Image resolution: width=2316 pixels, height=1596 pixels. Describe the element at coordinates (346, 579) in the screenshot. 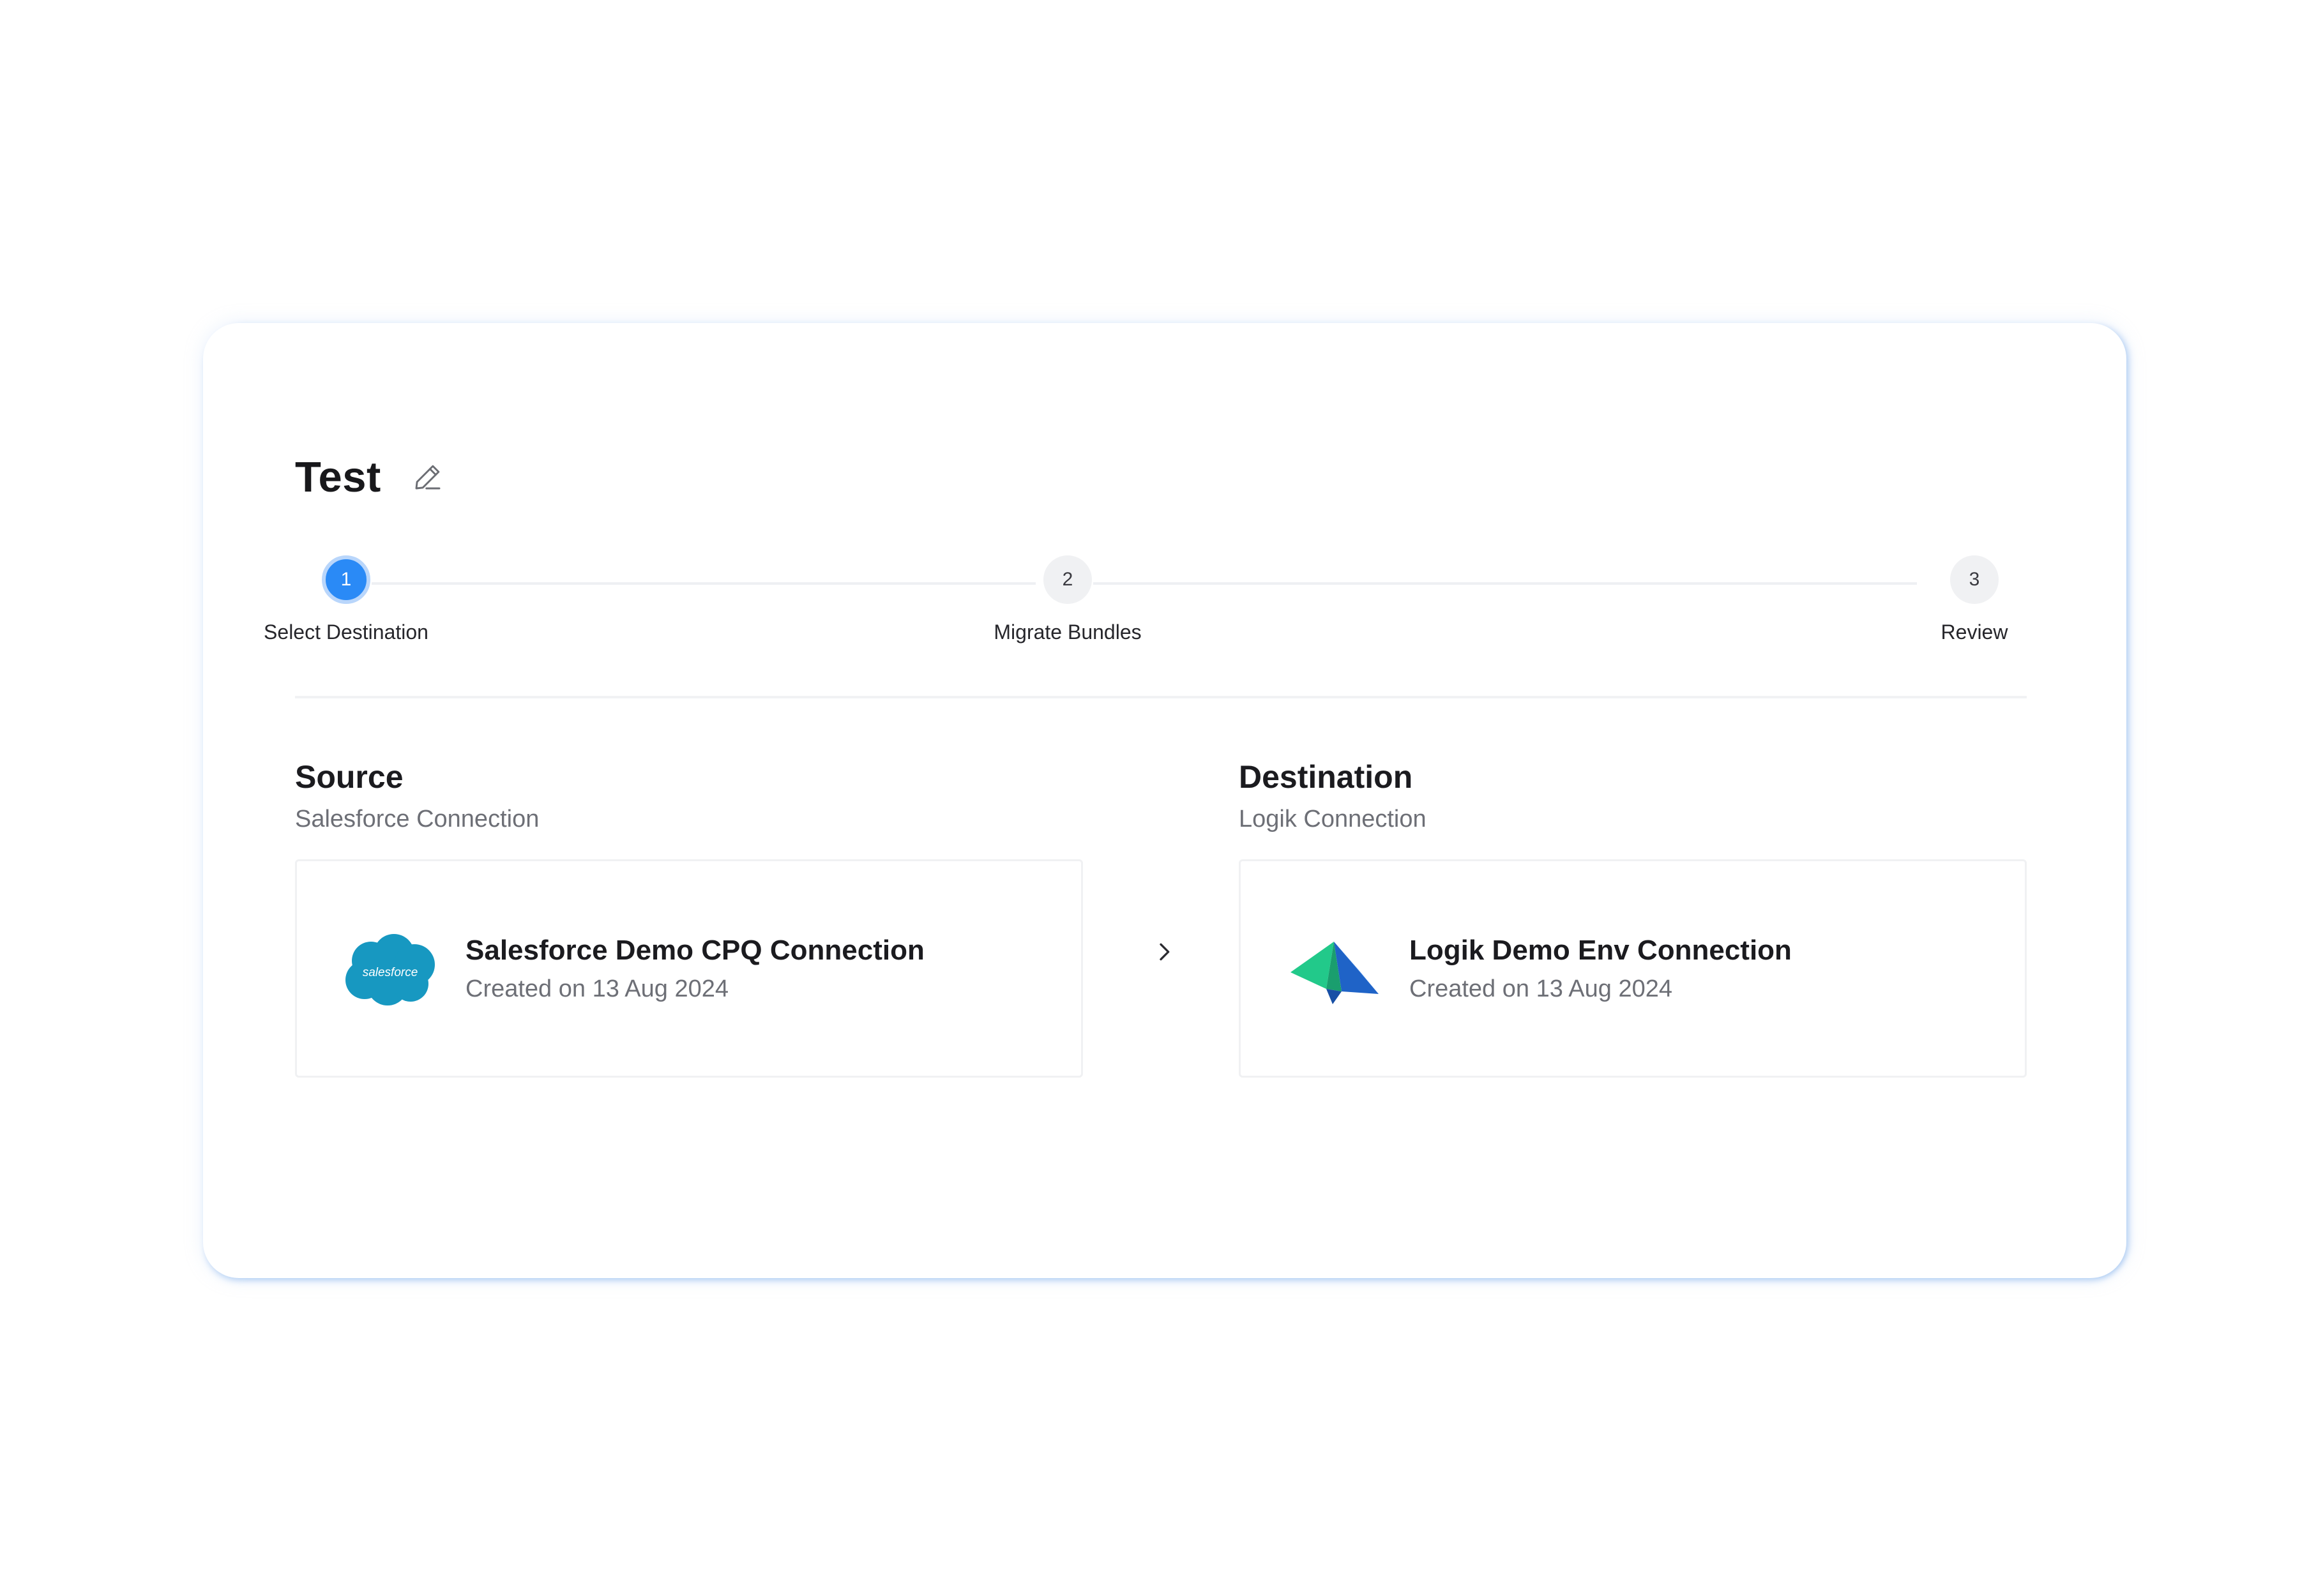

I see `step-number: 1` at that location.